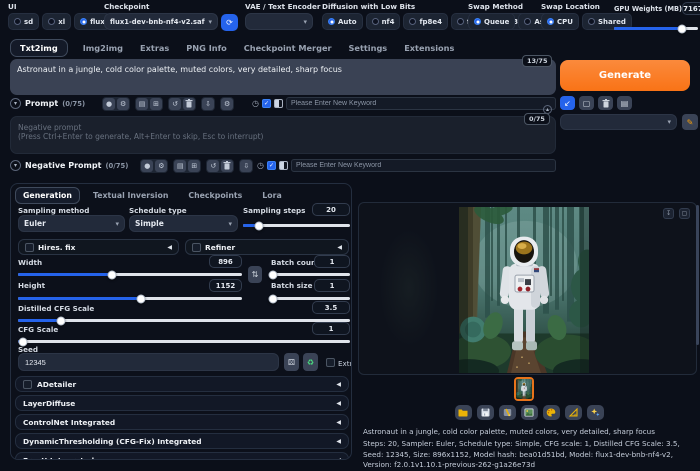  I want to click on send-to-extras-button, so click(573, 412).